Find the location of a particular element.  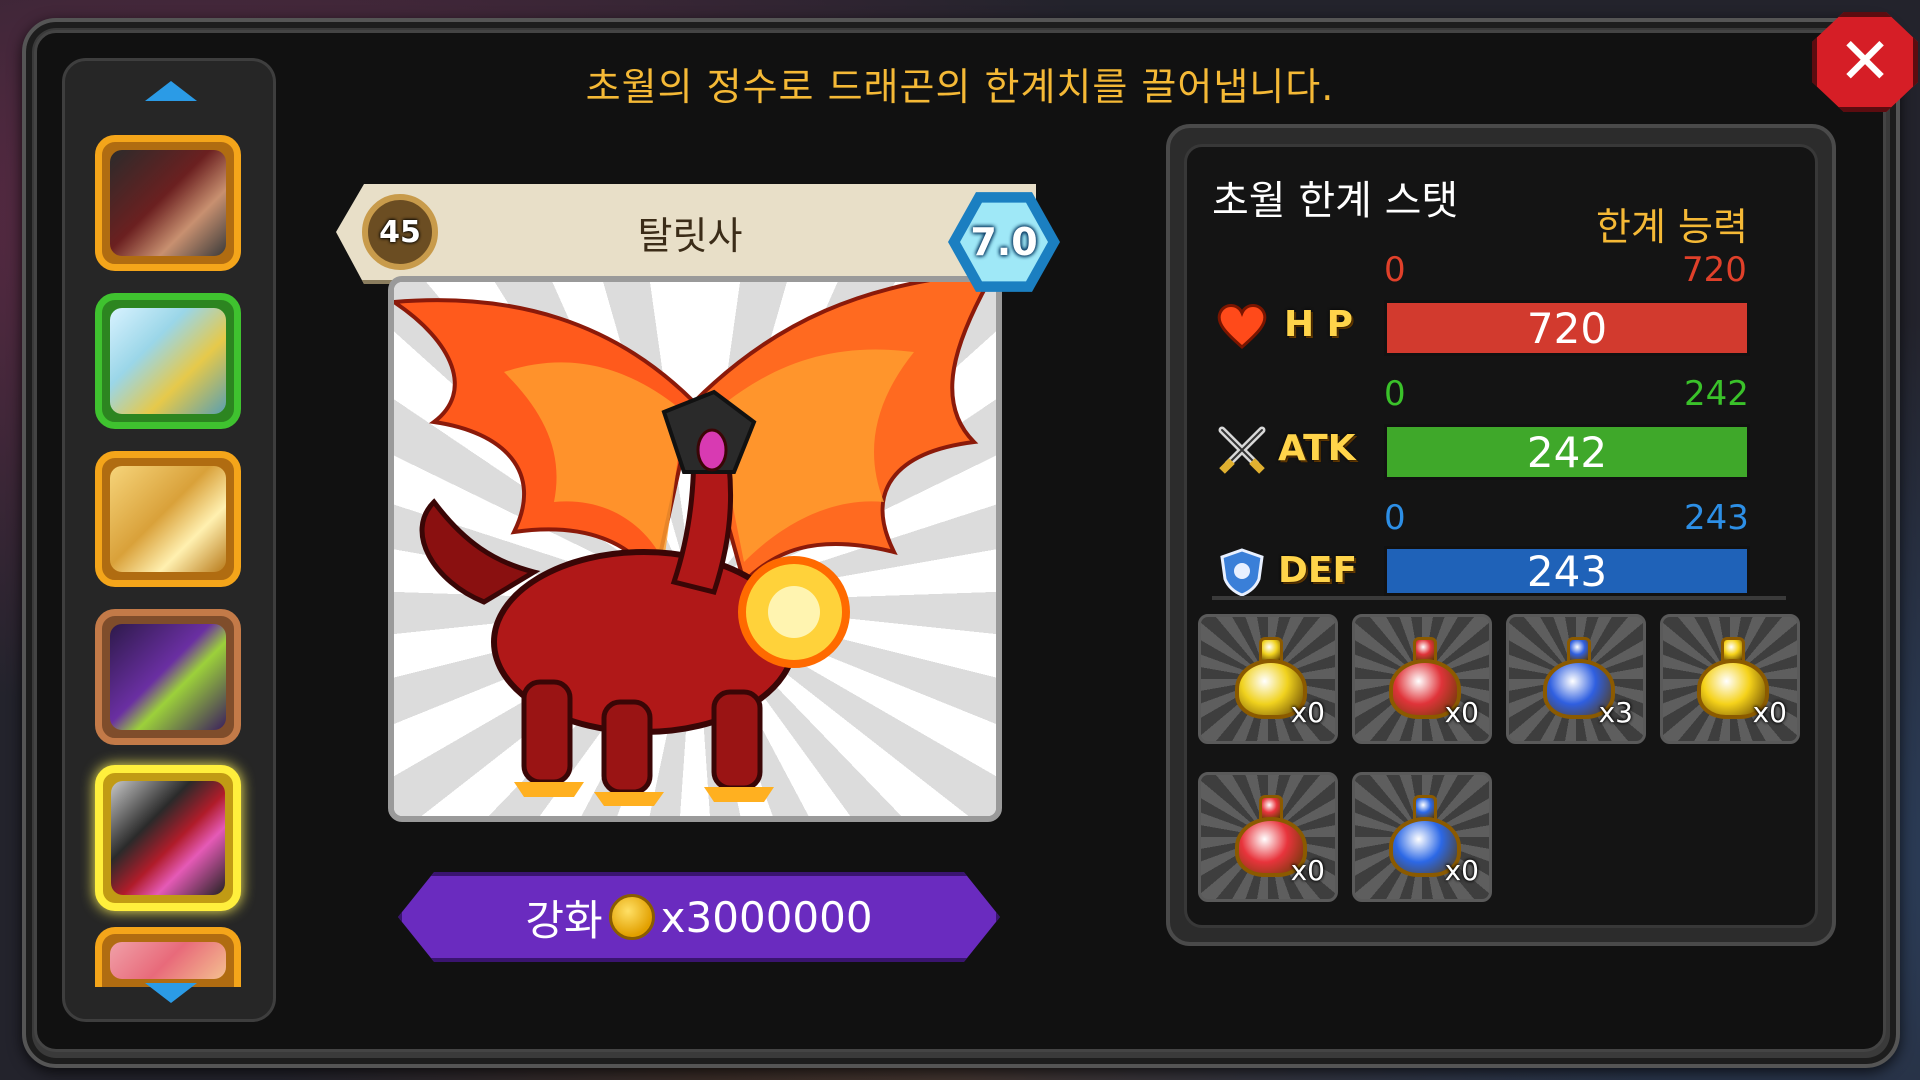

close-button: ✕ is located at coordinates (1865, 62).